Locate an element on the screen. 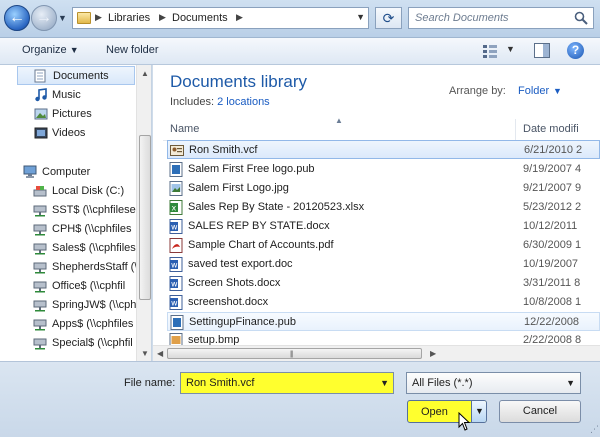 The height and width of the screenshot is (437, 600). list-item: w screenshot.docx 10/8/2008 1 is located at coordinates (383, 302).